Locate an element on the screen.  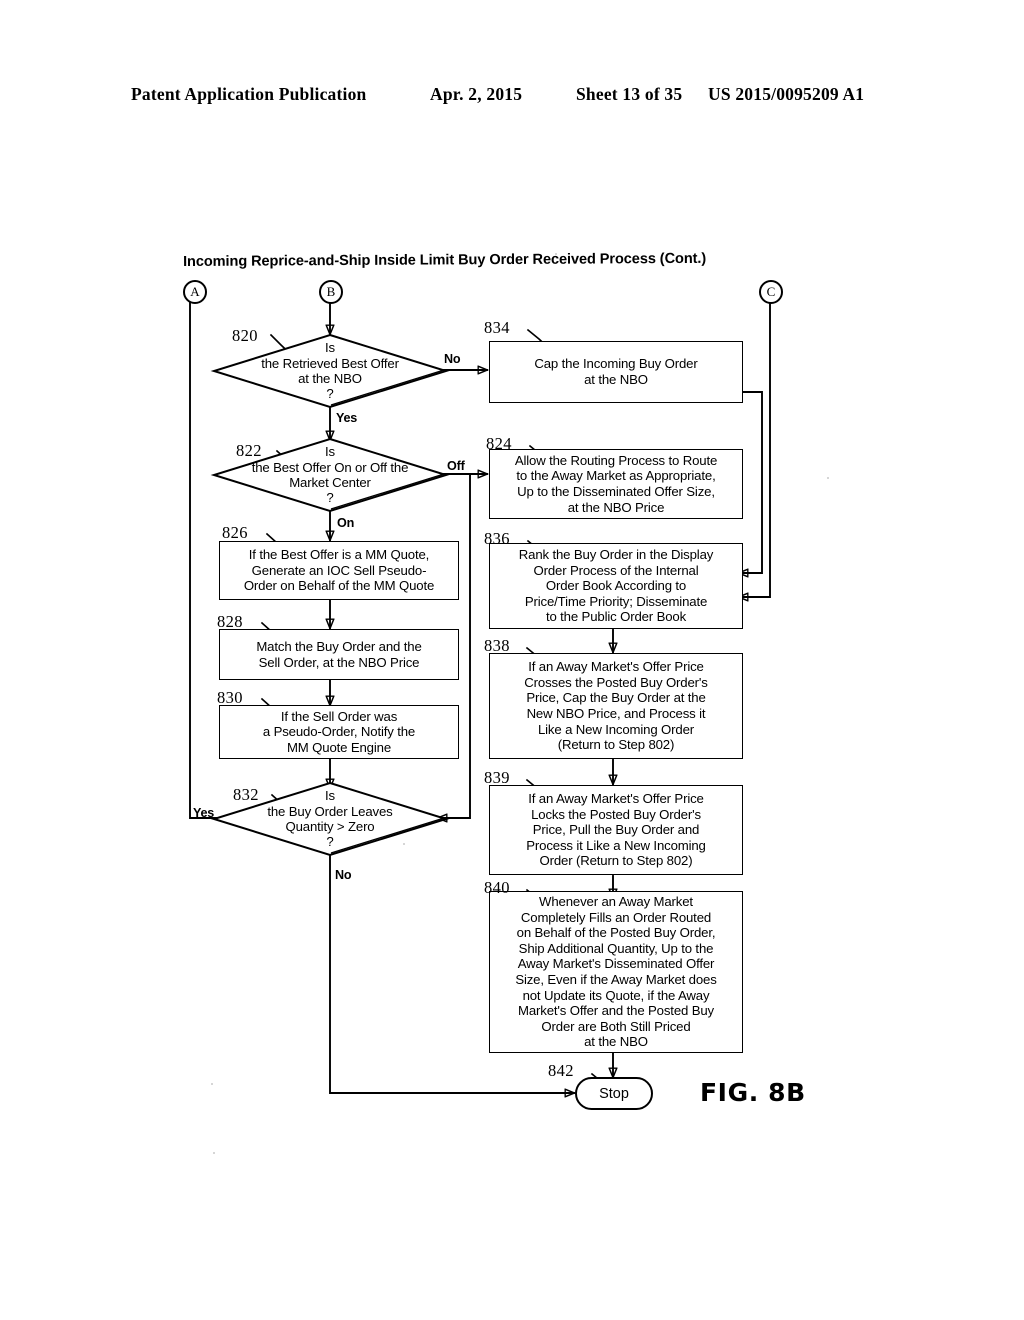
process-839-line-3: Price, Pull the Buy Order and is located at coordinates (616, 830).